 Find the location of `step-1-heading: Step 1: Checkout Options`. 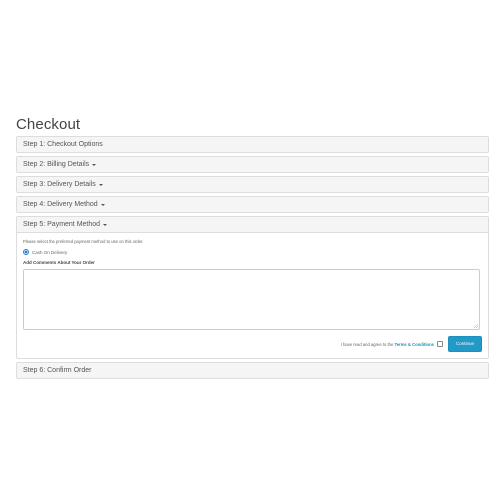

step-1-heading: Step 1: Checkout Options is located at coordinates (252, 144).